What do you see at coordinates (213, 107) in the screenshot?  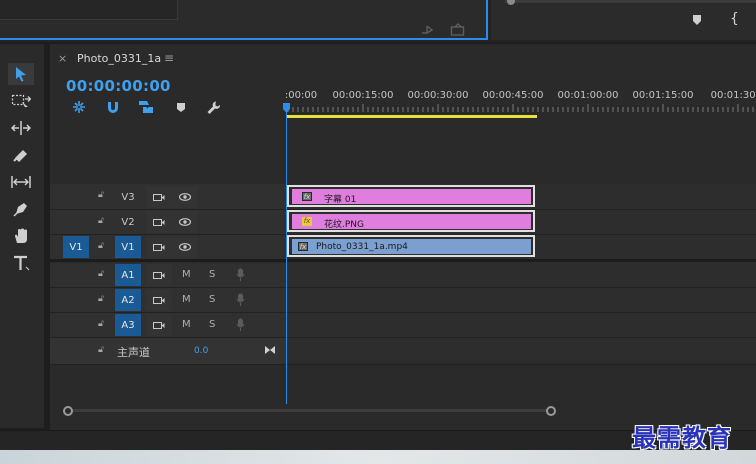 I see `timeline-settings-wrench-icon` at bounding box center [213, 107].